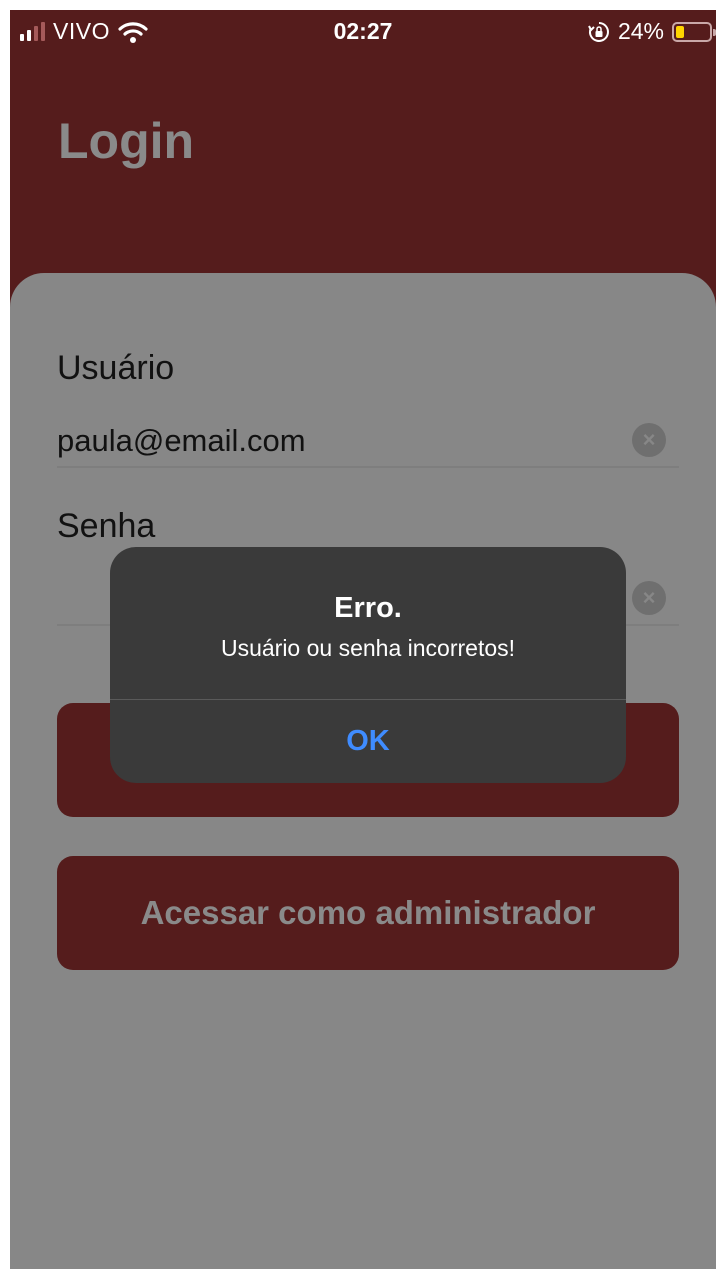 The height and width of the screenshot is (1276, 716). What do you see at coordinates (598, 31) in the screenshot?
I see `rotation-lock-icon` at bounding box center [598, 31].